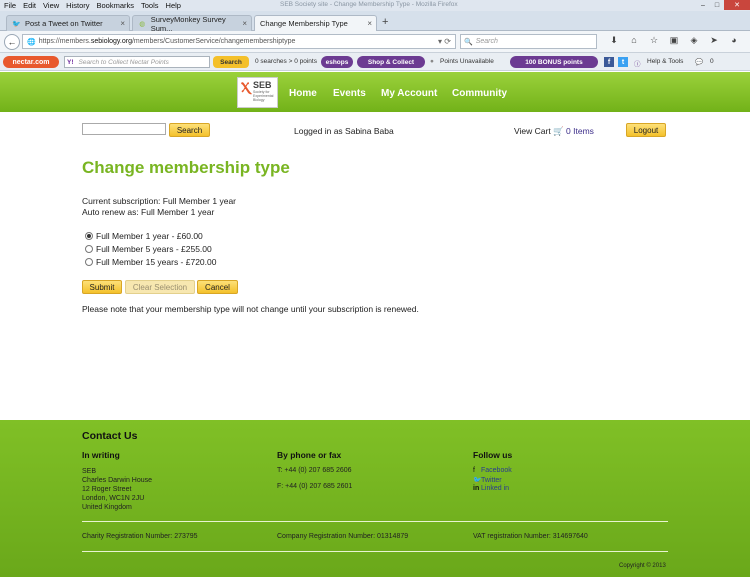 The height and width of the screenshot is (577, 750). Describe the element at coordinates (263, 96) in the screenshot. I see `logo-subtitle: Society for Experimental Biology` at that location.